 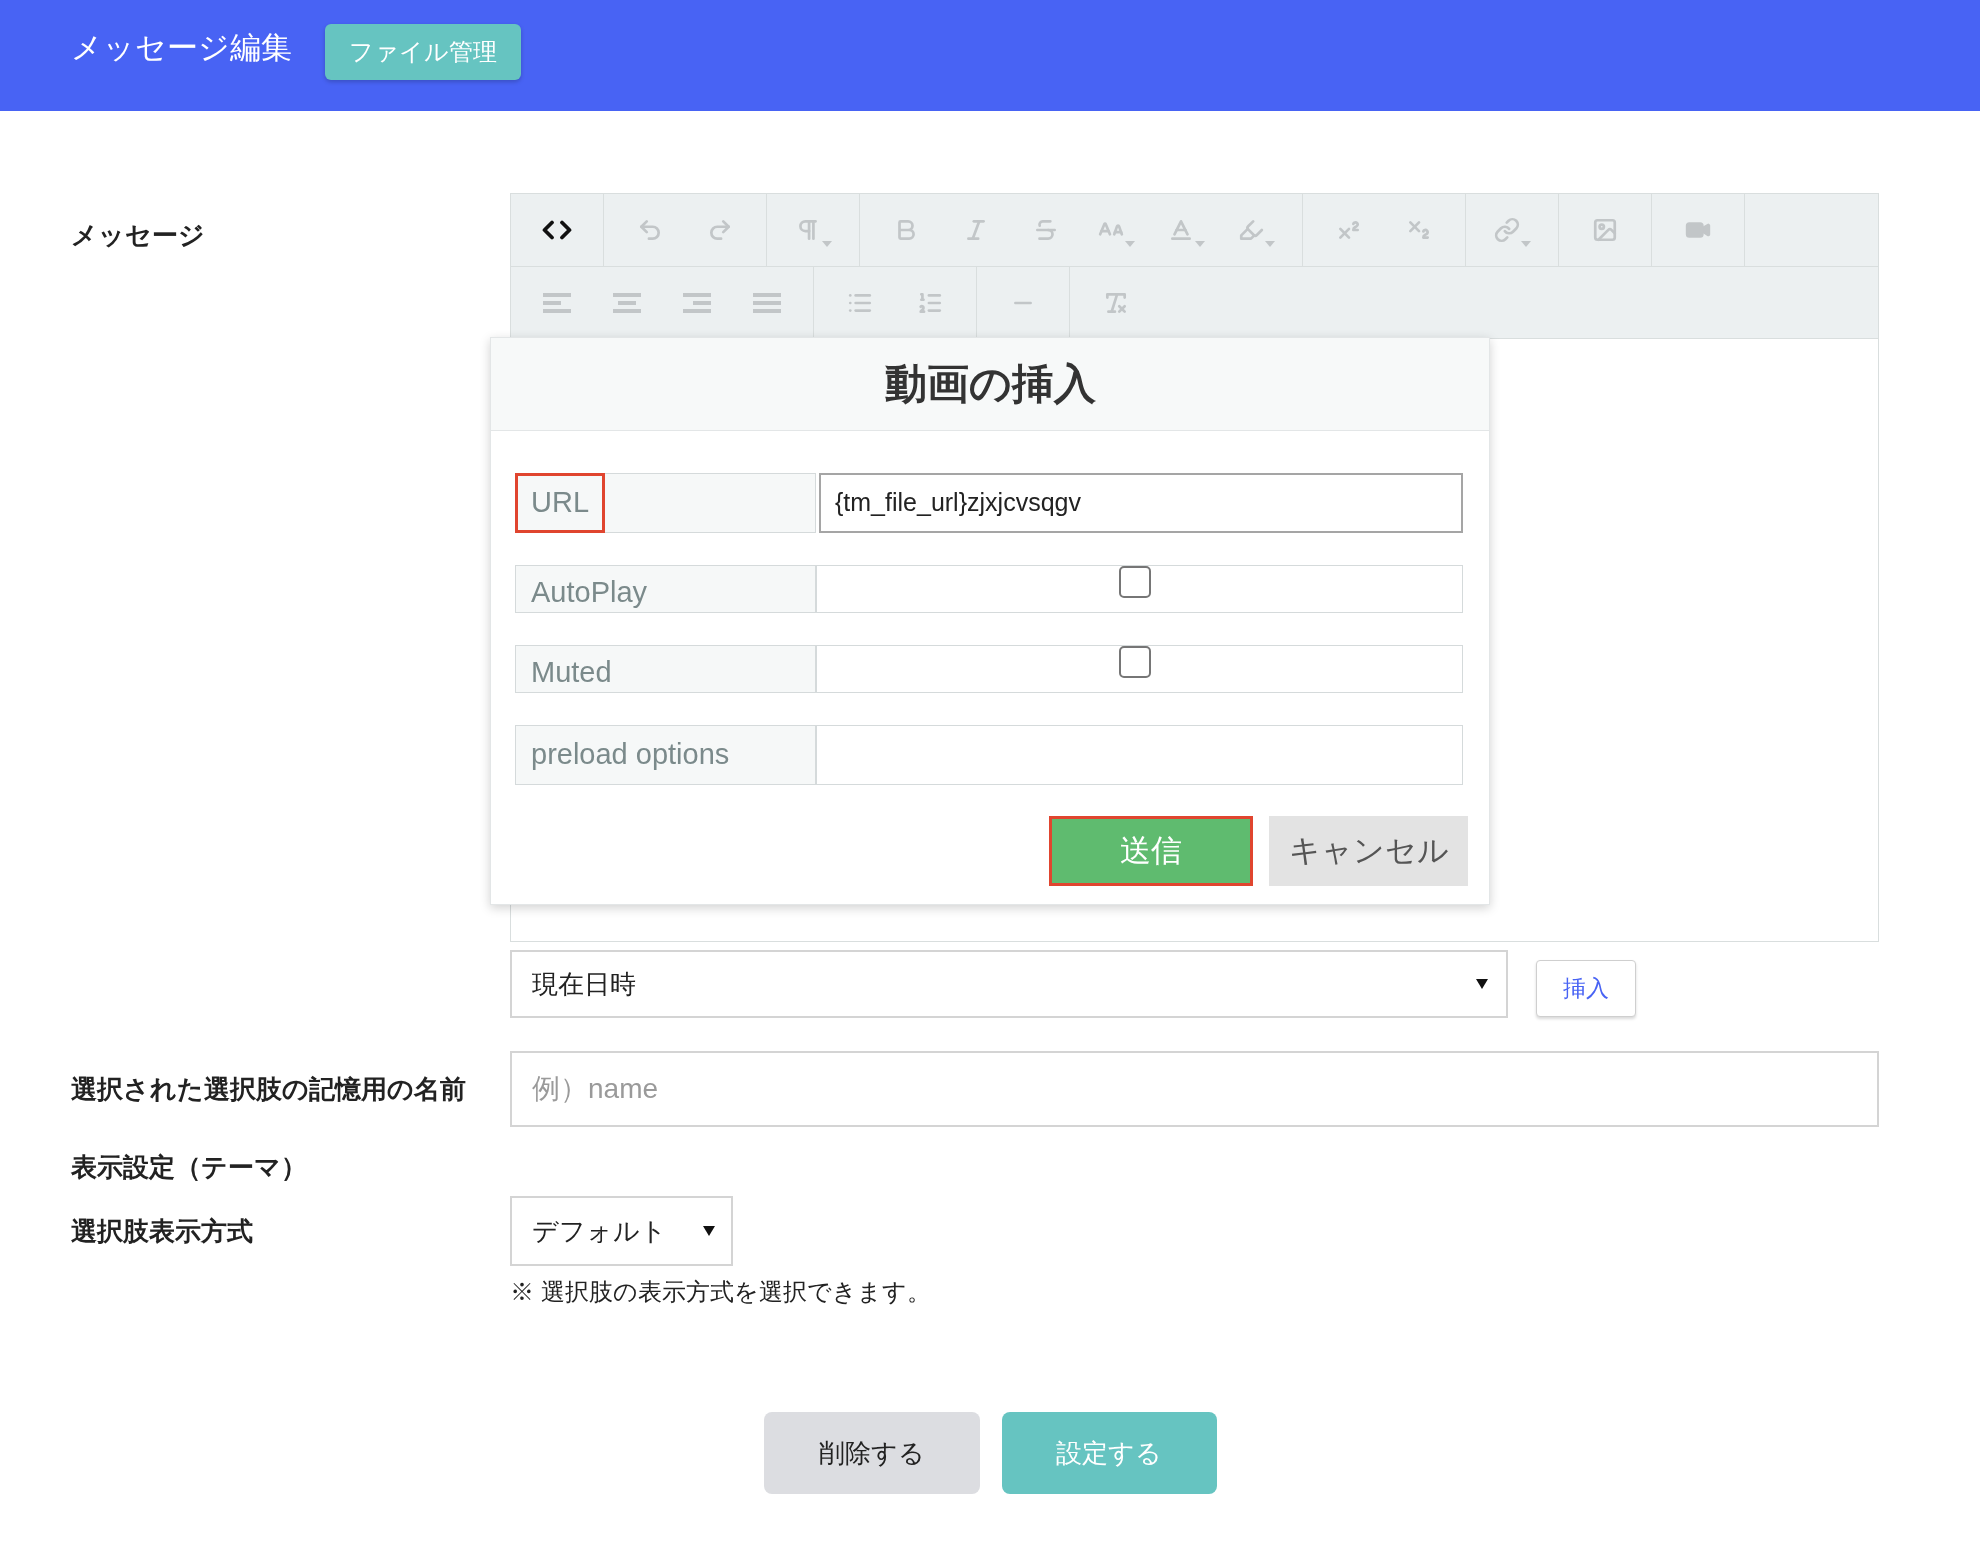 What do you see at coordinates (1586, 988) in the screenshot?
I see `insert-button: 挿入` at bounding box center [1586, 988].